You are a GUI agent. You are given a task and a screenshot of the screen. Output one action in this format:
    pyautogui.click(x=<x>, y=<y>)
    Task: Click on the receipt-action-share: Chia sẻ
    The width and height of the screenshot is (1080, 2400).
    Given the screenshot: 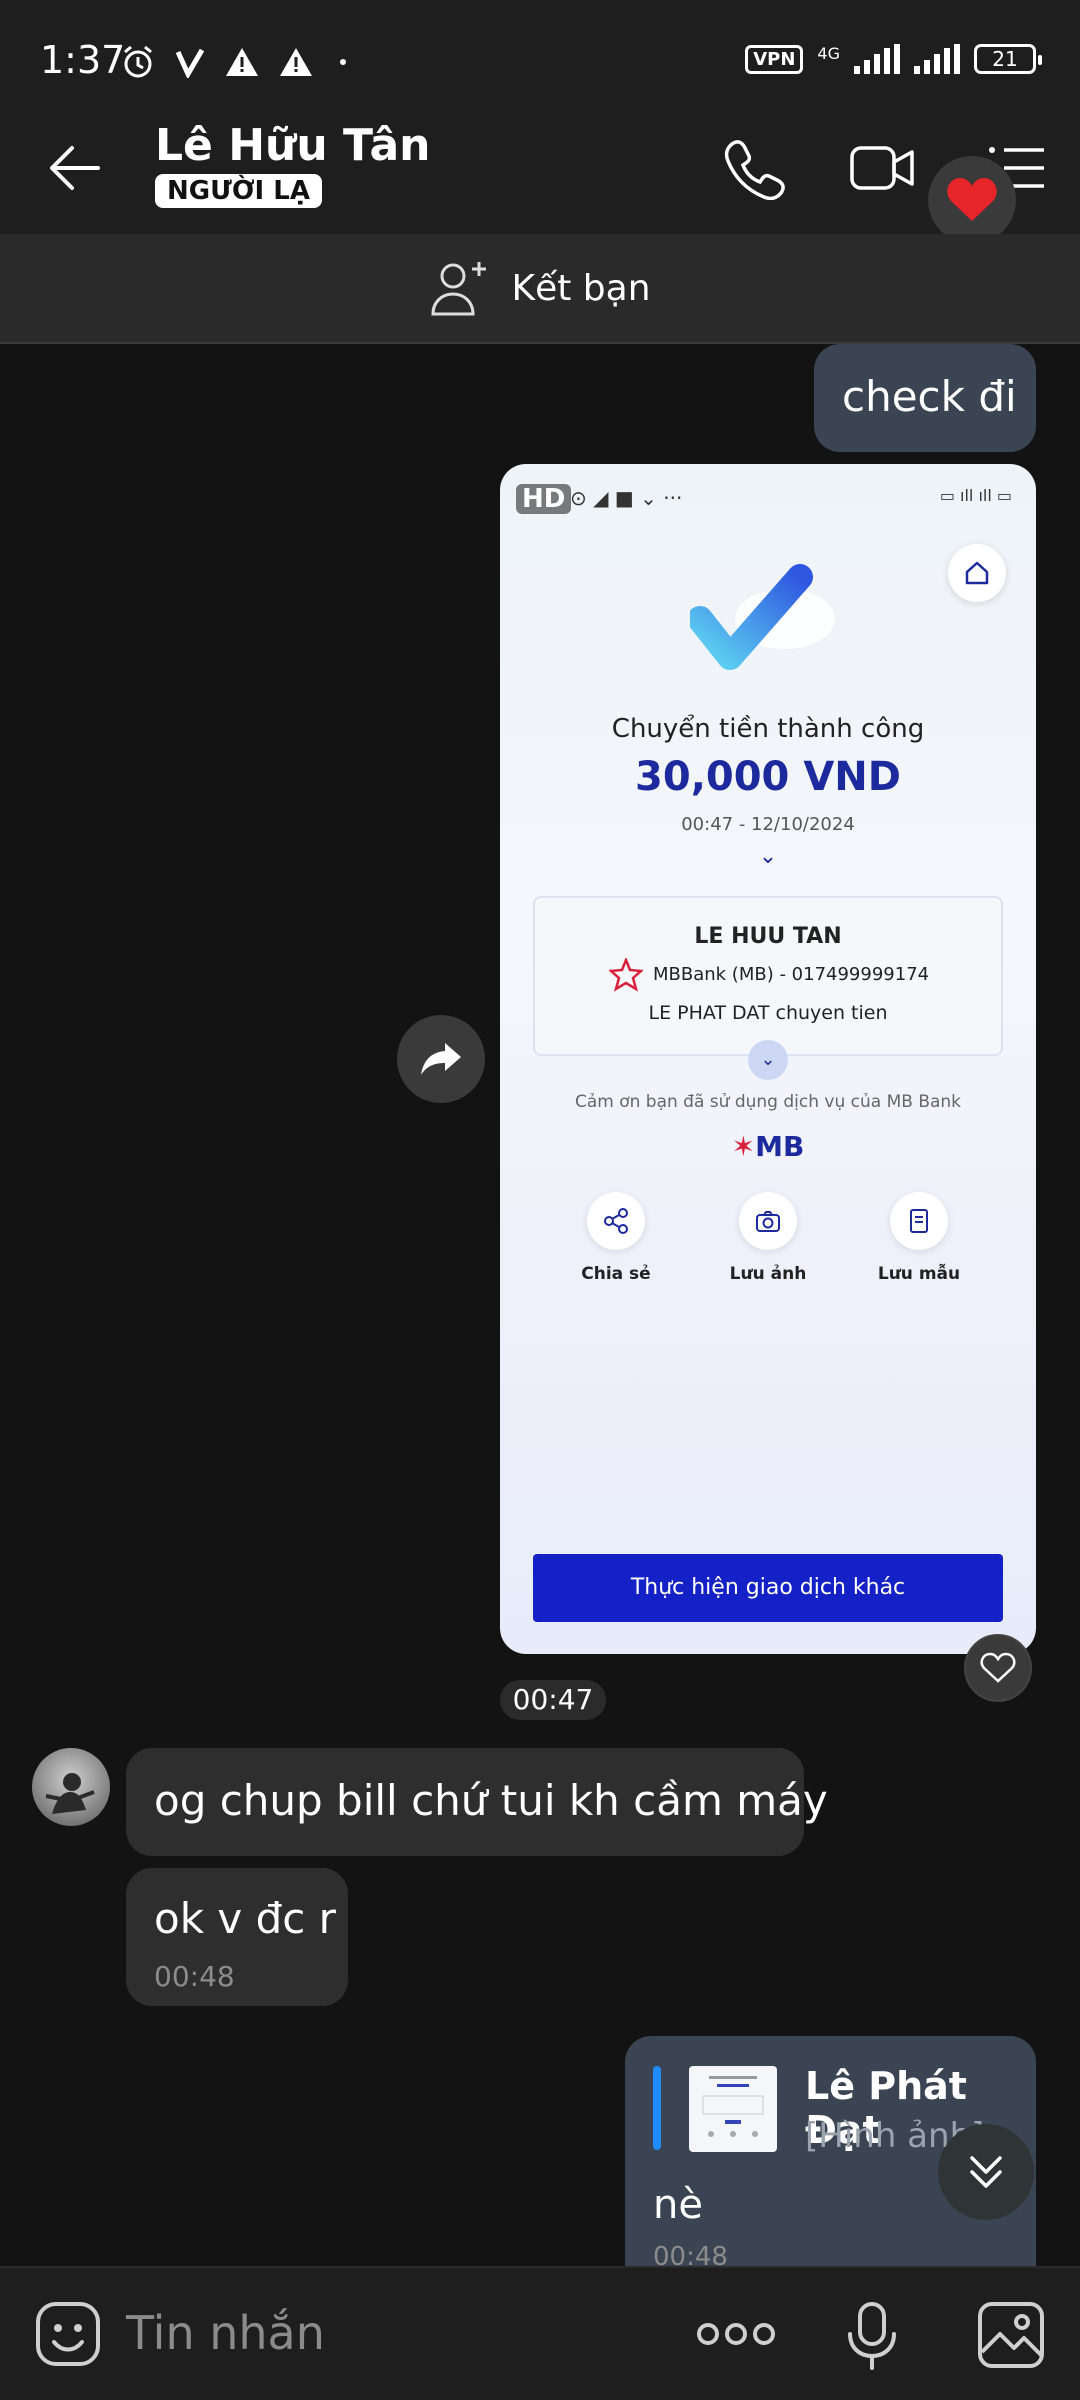 What is the action you would take?
    pyautogui.click(x=616, y=1238)
    